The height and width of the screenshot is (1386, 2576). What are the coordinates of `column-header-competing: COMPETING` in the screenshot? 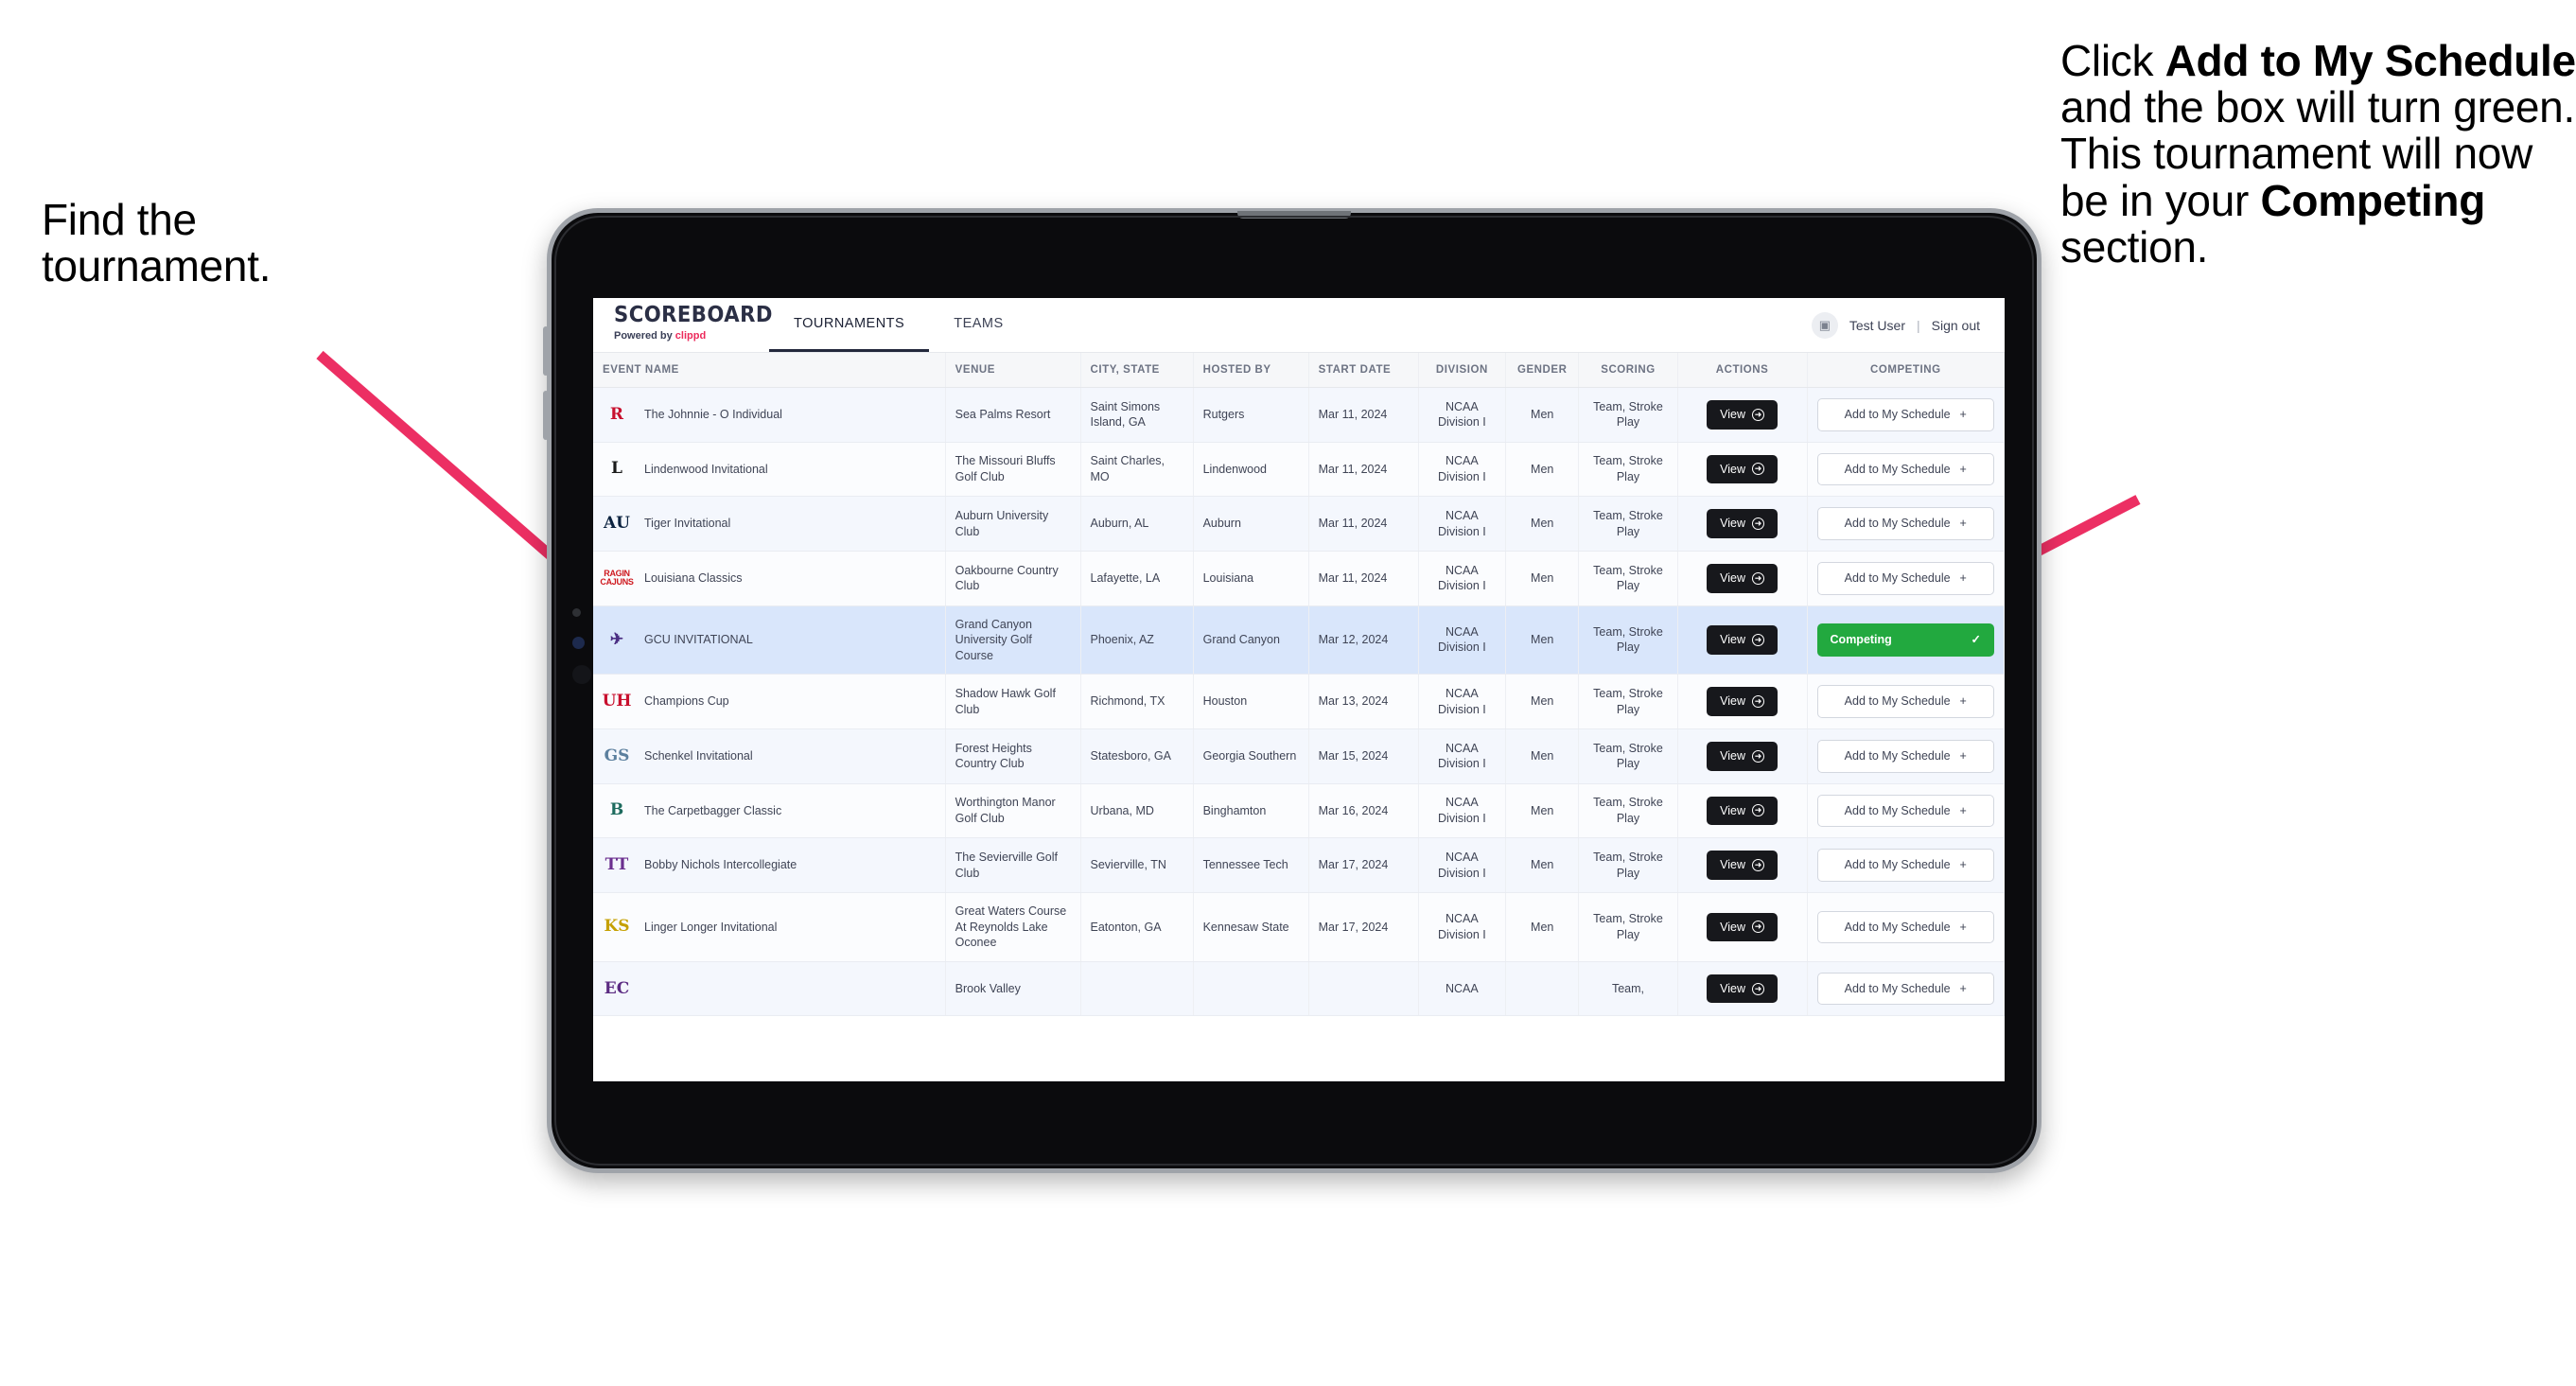 It's located at (1906, 370).